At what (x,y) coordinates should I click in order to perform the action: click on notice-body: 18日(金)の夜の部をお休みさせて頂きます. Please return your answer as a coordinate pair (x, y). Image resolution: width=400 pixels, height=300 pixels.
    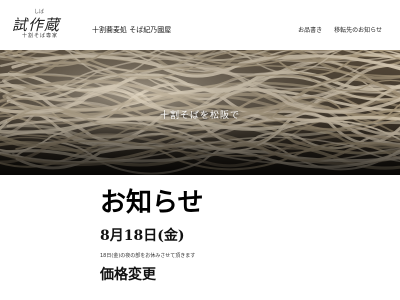
    Looking at the image, I should click on (148, 256).